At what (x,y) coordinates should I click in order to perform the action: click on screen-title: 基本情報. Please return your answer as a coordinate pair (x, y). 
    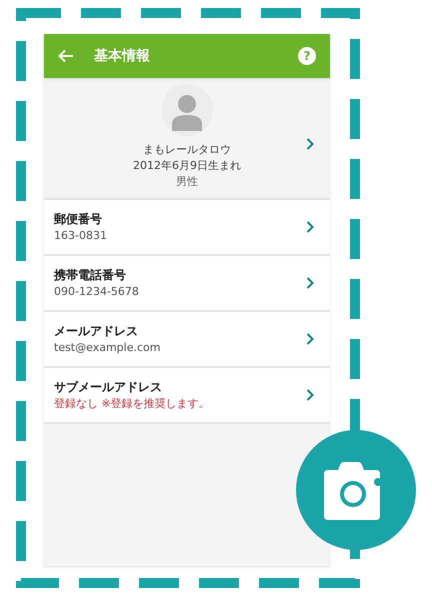
    Looking at the image, I should click on (122, 56).